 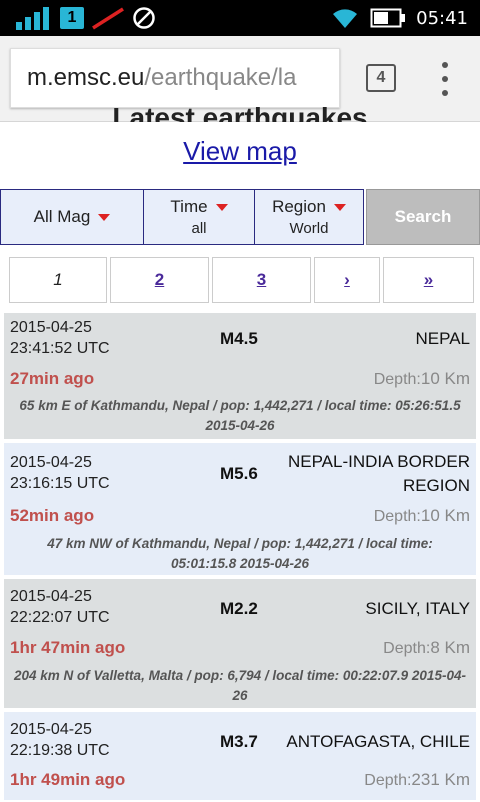 What do you see at coordinates (347, 280) in the screenshot?
I see `next-page-link: ›` at bounding box center [347, 280].